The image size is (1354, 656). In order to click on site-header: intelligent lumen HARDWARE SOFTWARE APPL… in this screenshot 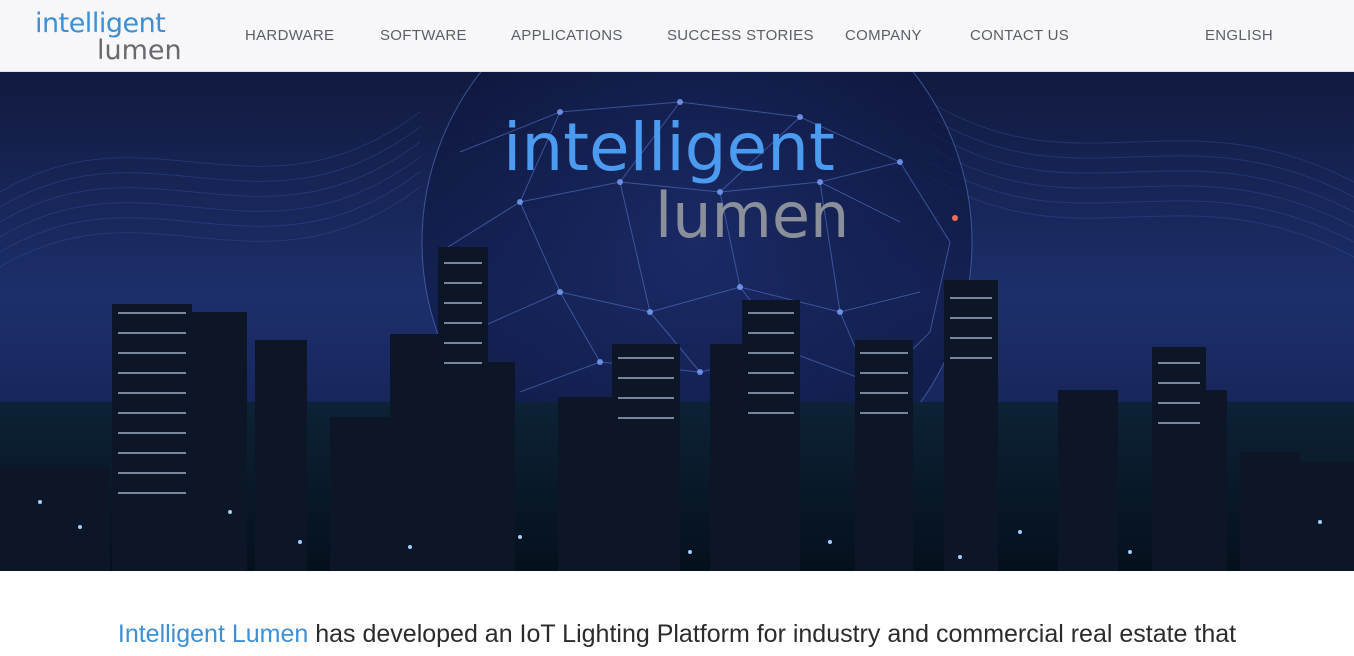, I will do `click(677, 36)`.